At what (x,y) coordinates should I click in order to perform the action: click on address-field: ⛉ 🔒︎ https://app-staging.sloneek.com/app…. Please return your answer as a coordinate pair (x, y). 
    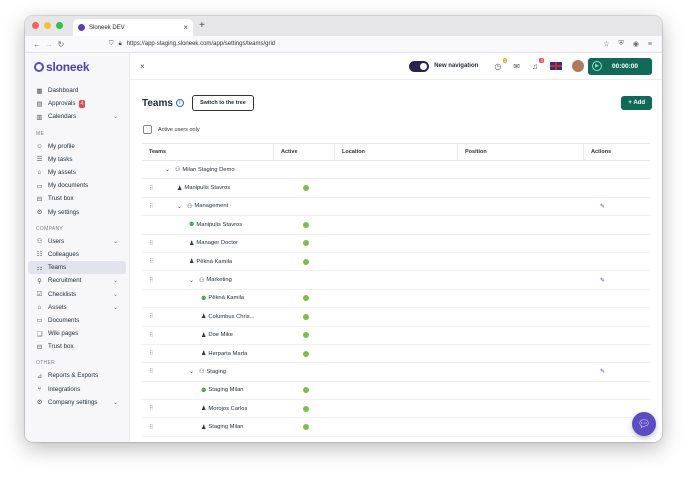
    Looking at the image, I should click on (356, 44).